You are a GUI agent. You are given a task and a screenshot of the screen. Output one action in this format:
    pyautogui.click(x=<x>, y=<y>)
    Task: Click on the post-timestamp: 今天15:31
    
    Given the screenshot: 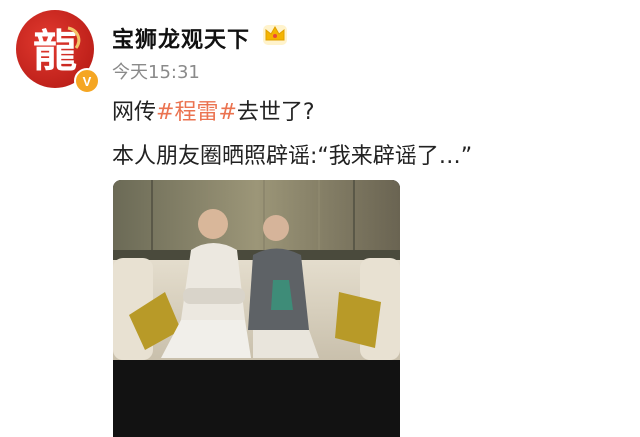 What is the action you would take?
    pyautogui.click(x=156, y=72)
    